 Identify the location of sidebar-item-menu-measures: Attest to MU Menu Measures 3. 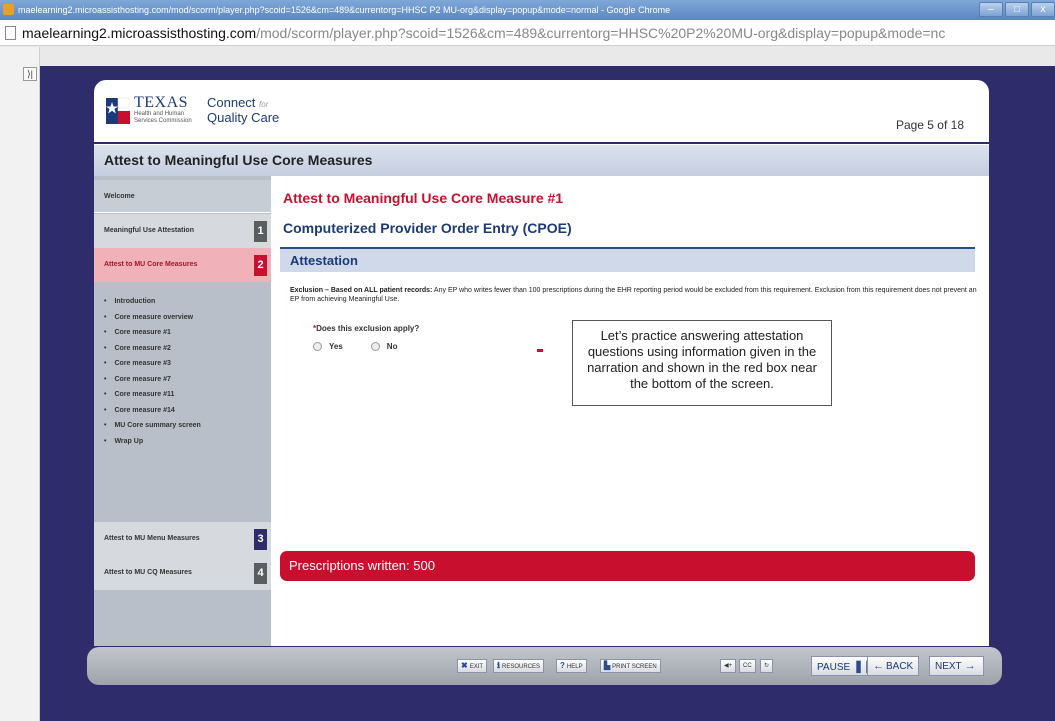
(182, 539).